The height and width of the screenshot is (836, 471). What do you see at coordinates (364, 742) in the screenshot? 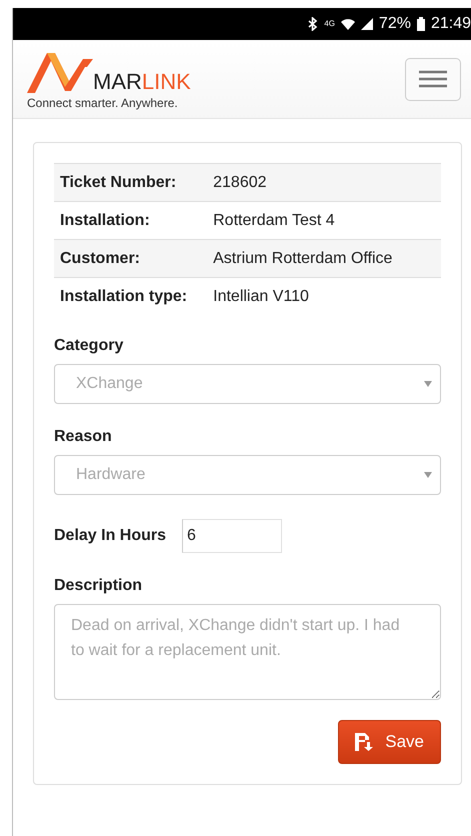
I see `save-icon` at bounding box center [364, 742].